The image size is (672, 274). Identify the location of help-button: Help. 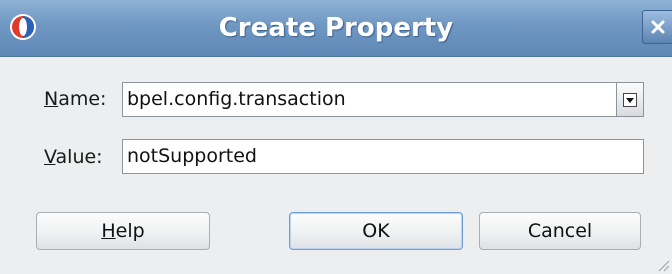
(123, 231).